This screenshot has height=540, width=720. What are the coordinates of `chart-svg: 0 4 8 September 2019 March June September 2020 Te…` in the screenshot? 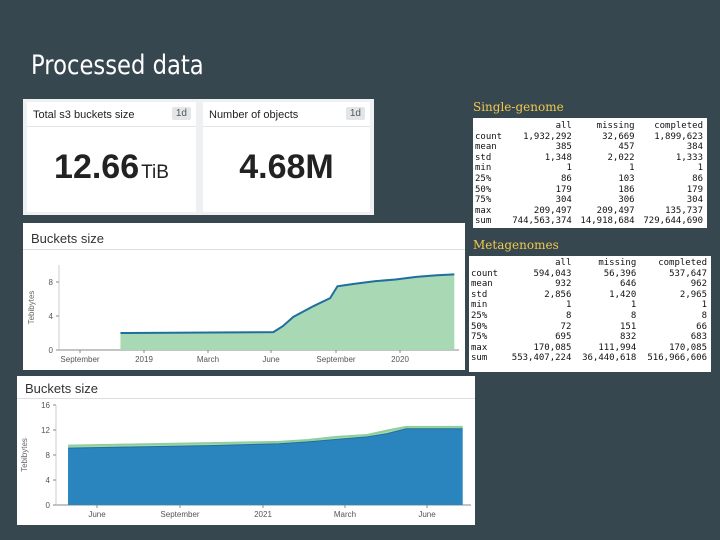 It's located at (243, 314).